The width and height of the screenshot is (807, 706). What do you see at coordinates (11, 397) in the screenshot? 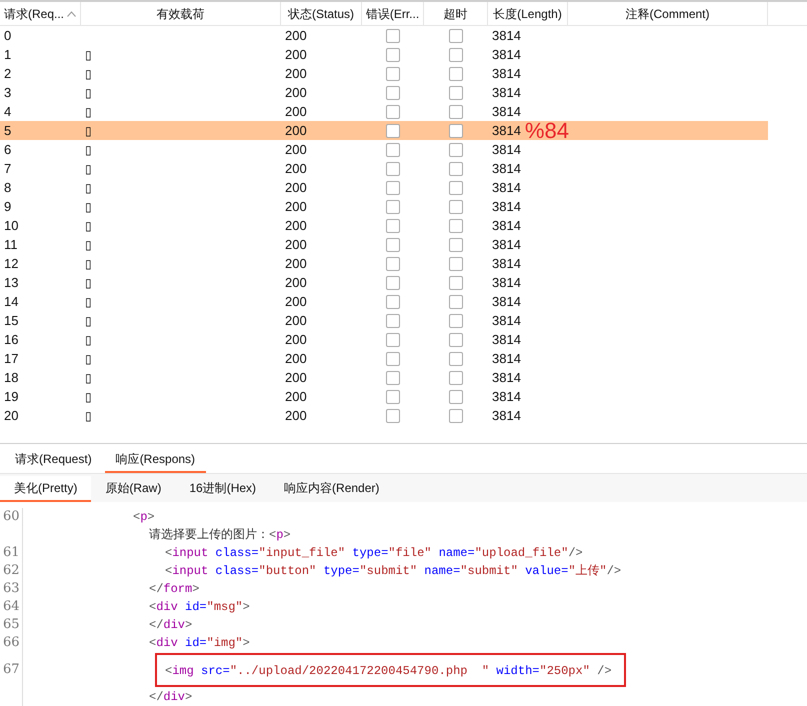
I see `table-cell-text: 19` at bounding box center [11, 397].